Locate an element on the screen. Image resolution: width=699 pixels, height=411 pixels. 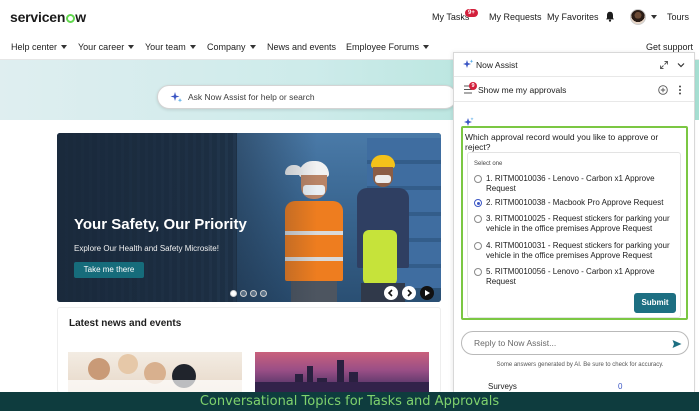
carousel-next-button is located at coordinates (409, 293).